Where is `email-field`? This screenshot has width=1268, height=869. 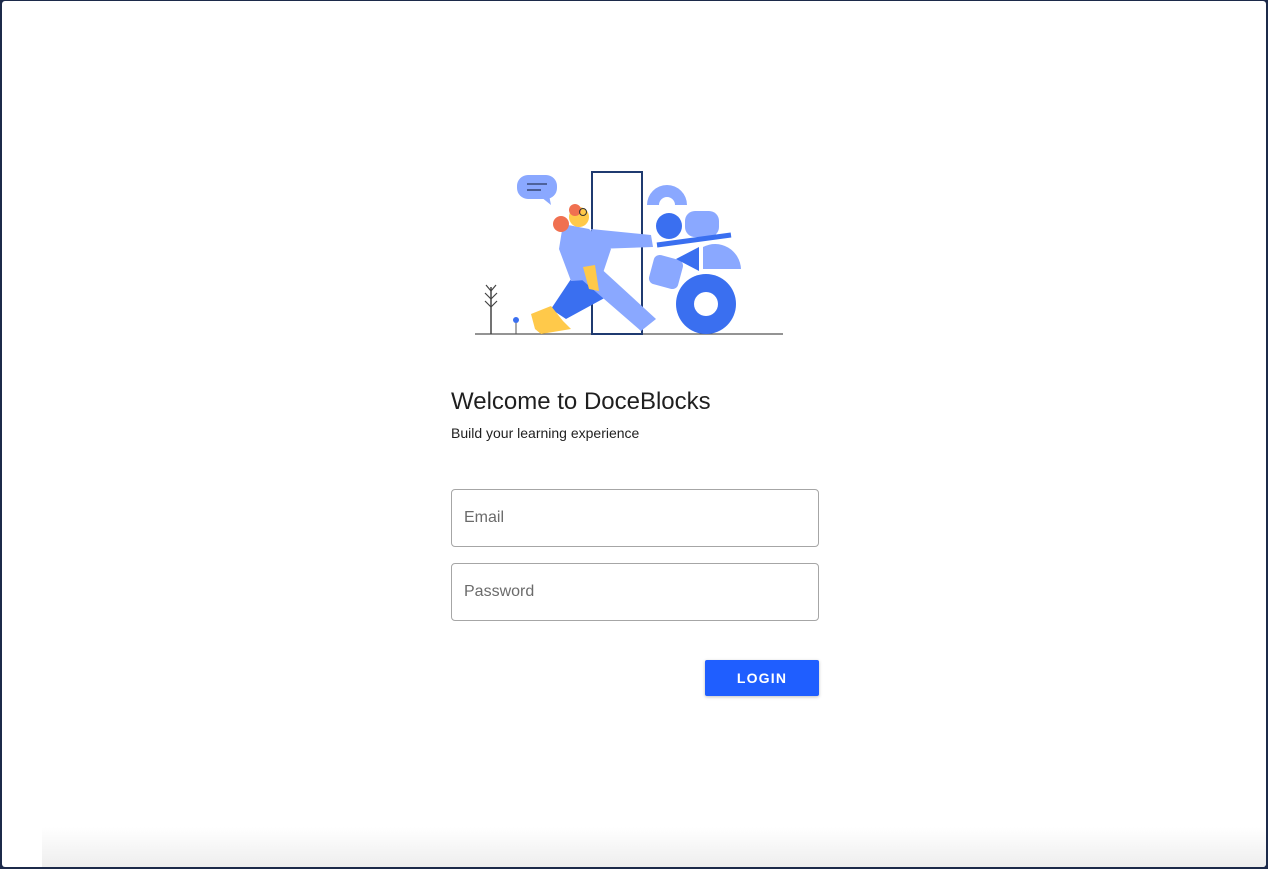
email-field is located at coordinates (635, 518).